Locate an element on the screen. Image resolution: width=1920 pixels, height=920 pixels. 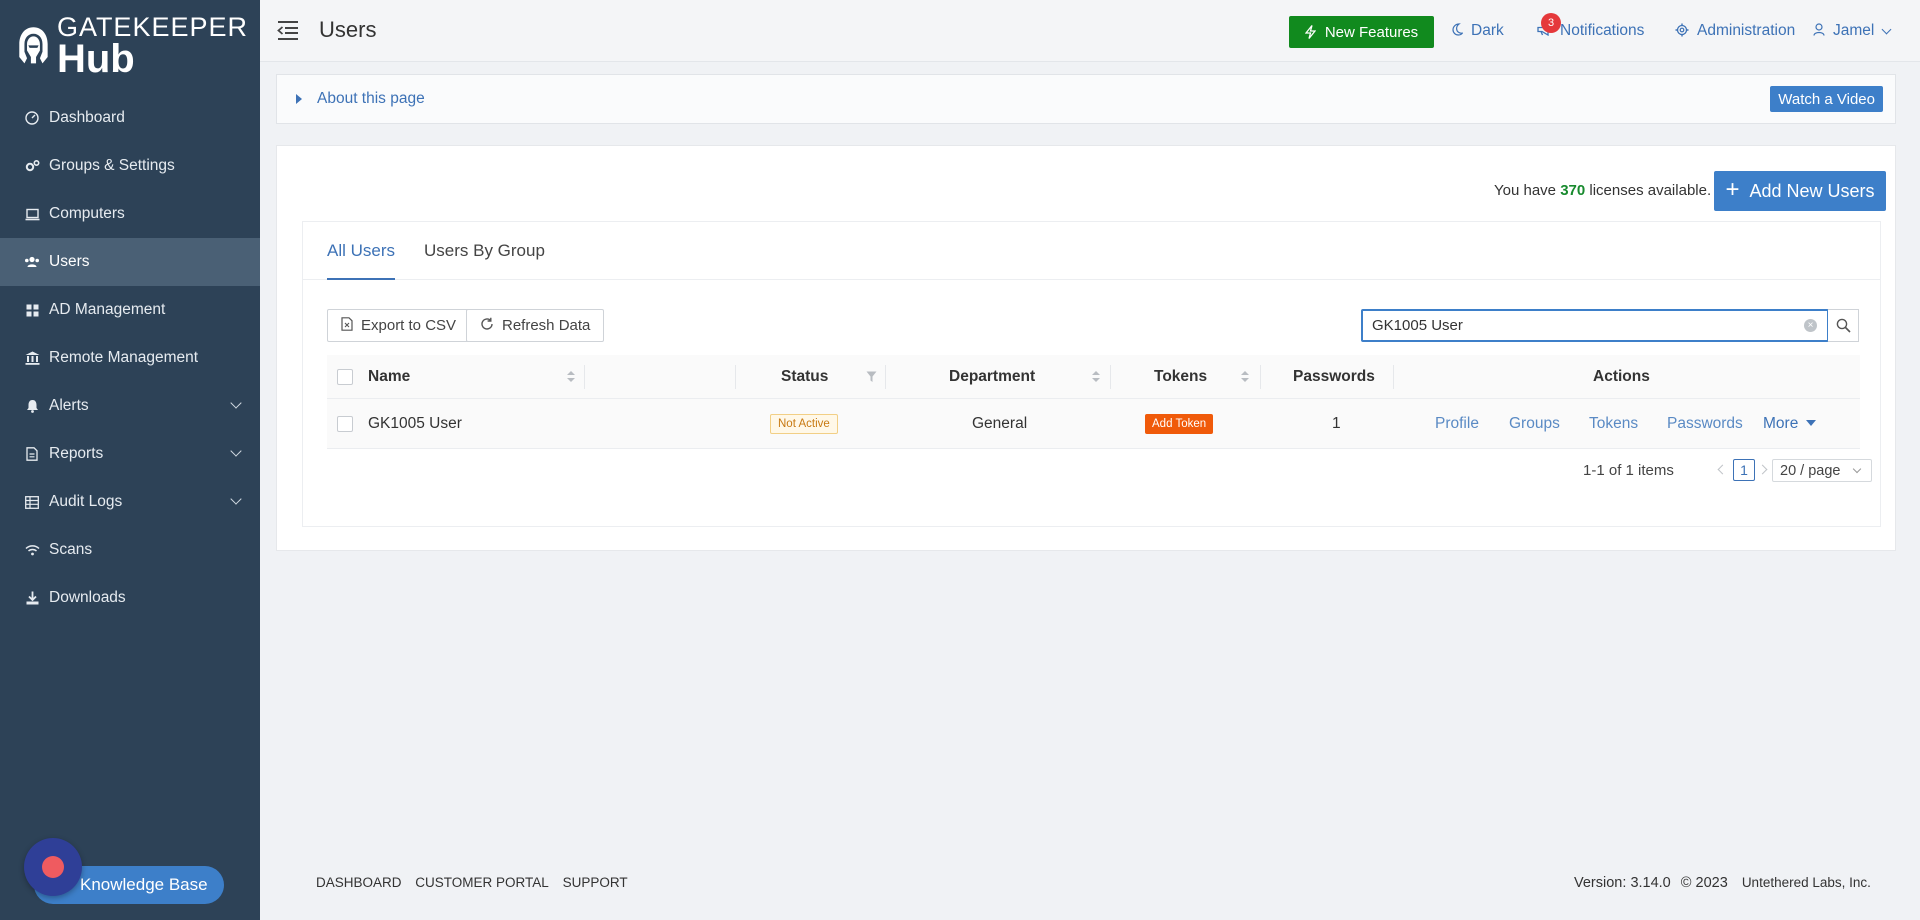
column-header-status: Status is located at coordinates (804, 376).